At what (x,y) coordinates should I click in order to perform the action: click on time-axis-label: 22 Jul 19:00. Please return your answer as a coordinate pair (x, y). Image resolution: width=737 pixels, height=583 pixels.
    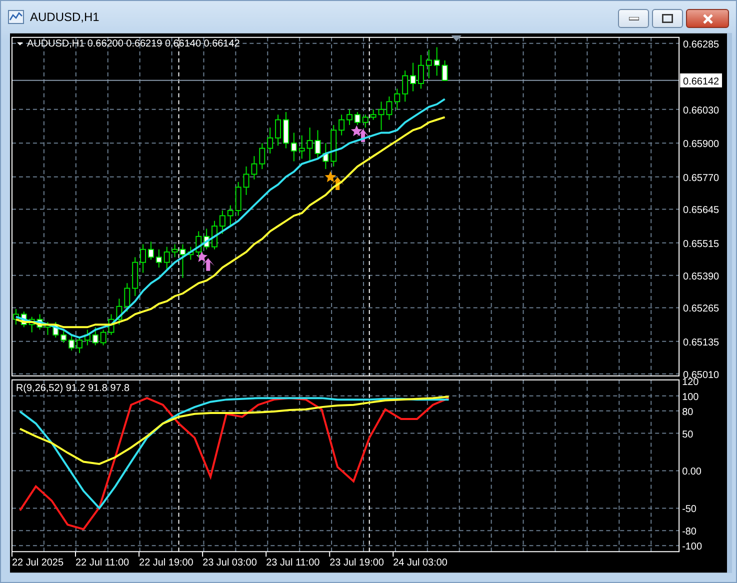
    Looking at the image, I should click on (166, 563).